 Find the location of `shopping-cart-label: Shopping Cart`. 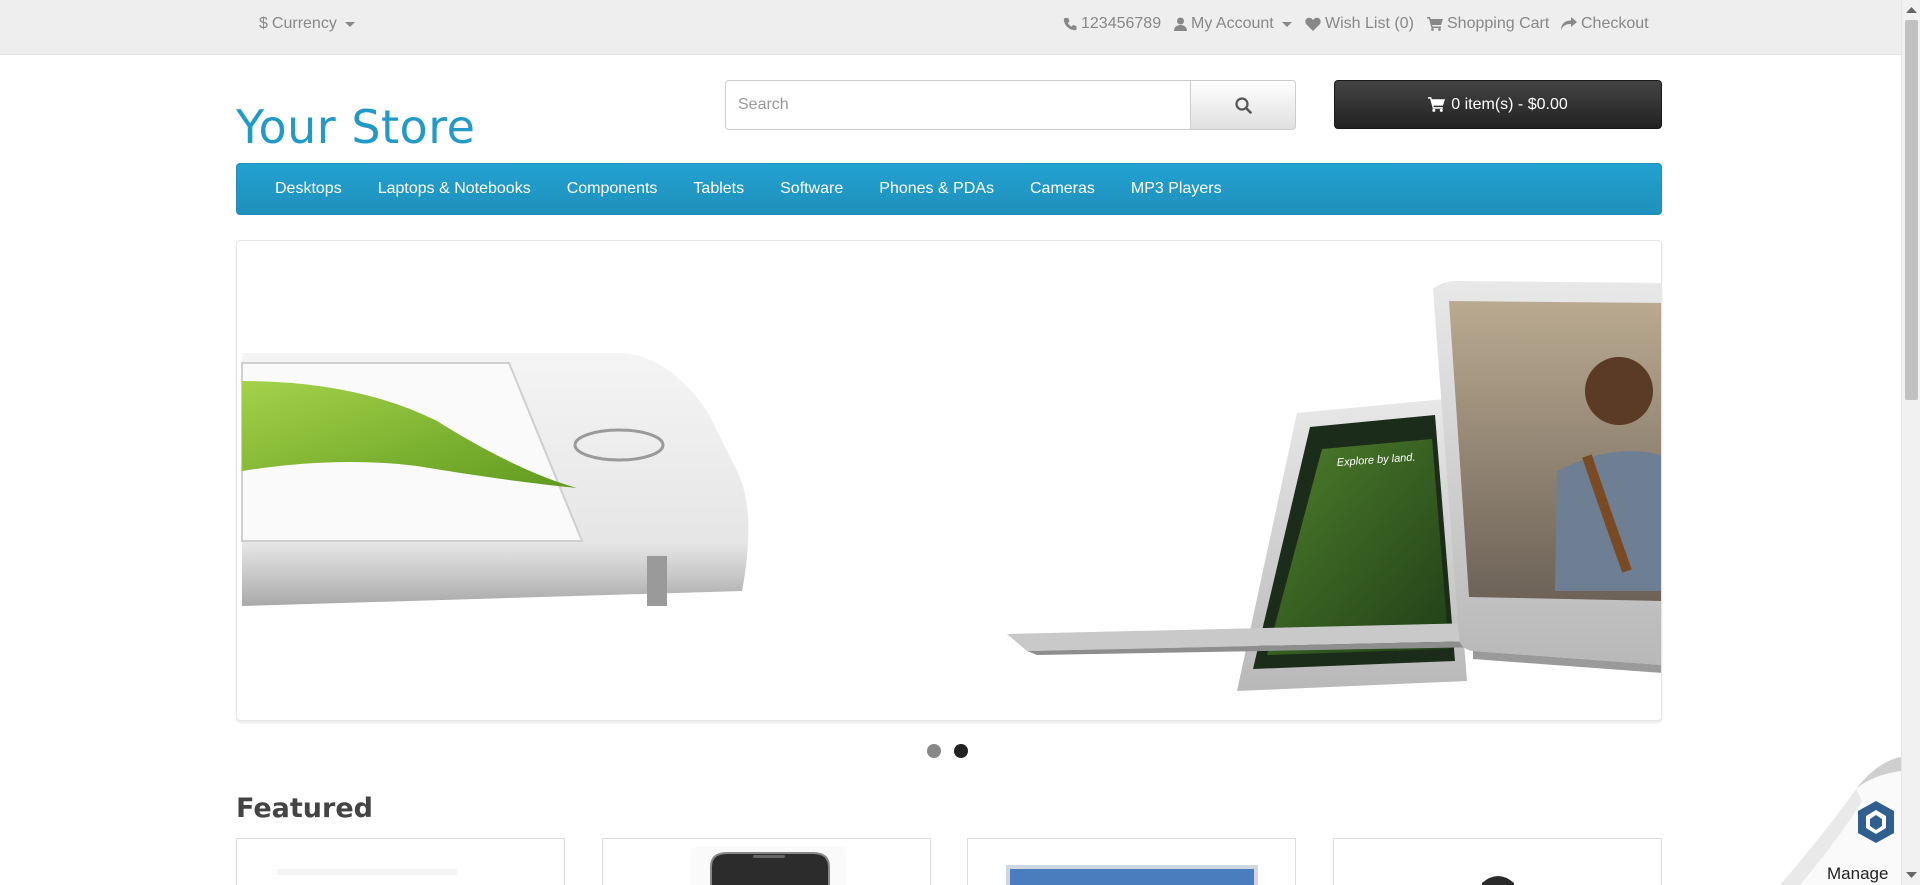

shopping-cart-label: Shopping Cart is located at coordinates (1498, 23).